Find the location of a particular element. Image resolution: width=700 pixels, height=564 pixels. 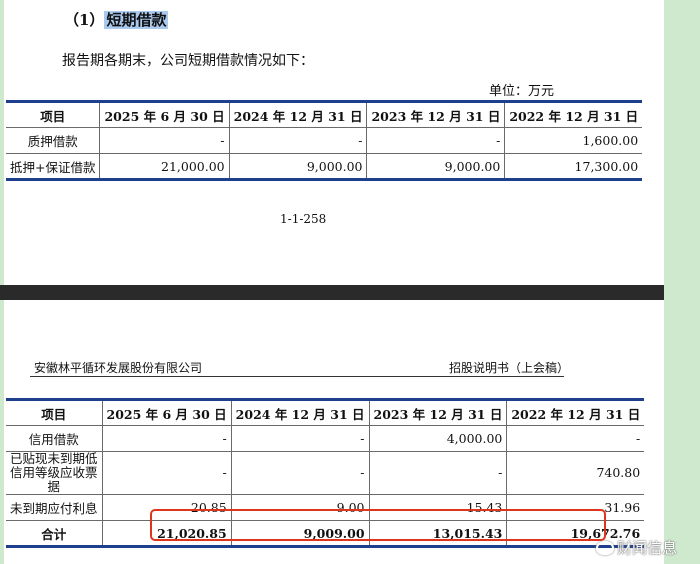

row-label: 未到期应付利息 is located at coordinates (54, 507).